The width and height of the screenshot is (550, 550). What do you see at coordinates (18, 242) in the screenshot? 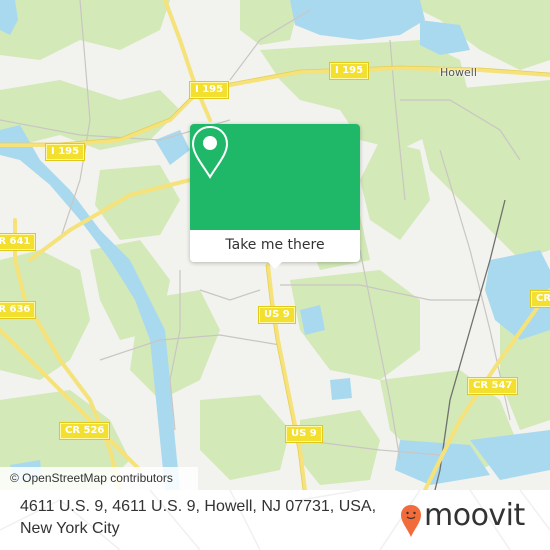
I see `road-shield-cr641: CR 641` at bounding box center [18, 242].